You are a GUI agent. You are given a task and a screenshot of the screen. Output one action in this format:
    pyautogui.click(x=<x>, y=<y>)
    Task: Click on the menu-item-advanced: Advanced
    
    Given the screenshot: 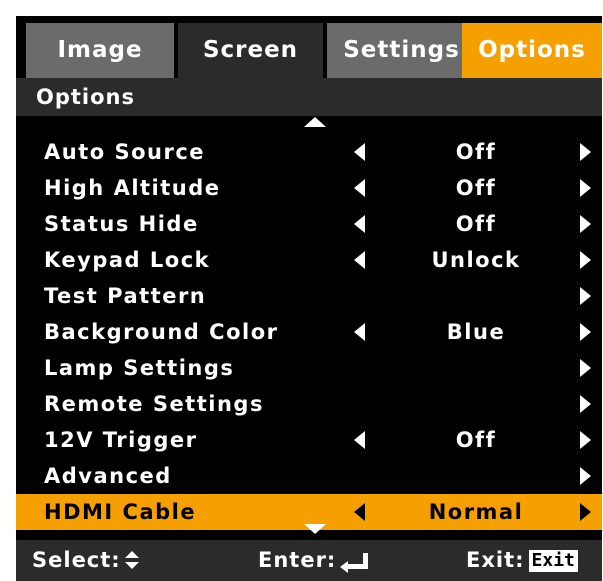 What is the action you would take?
    pyautogui.click(x=309, y=476)
    